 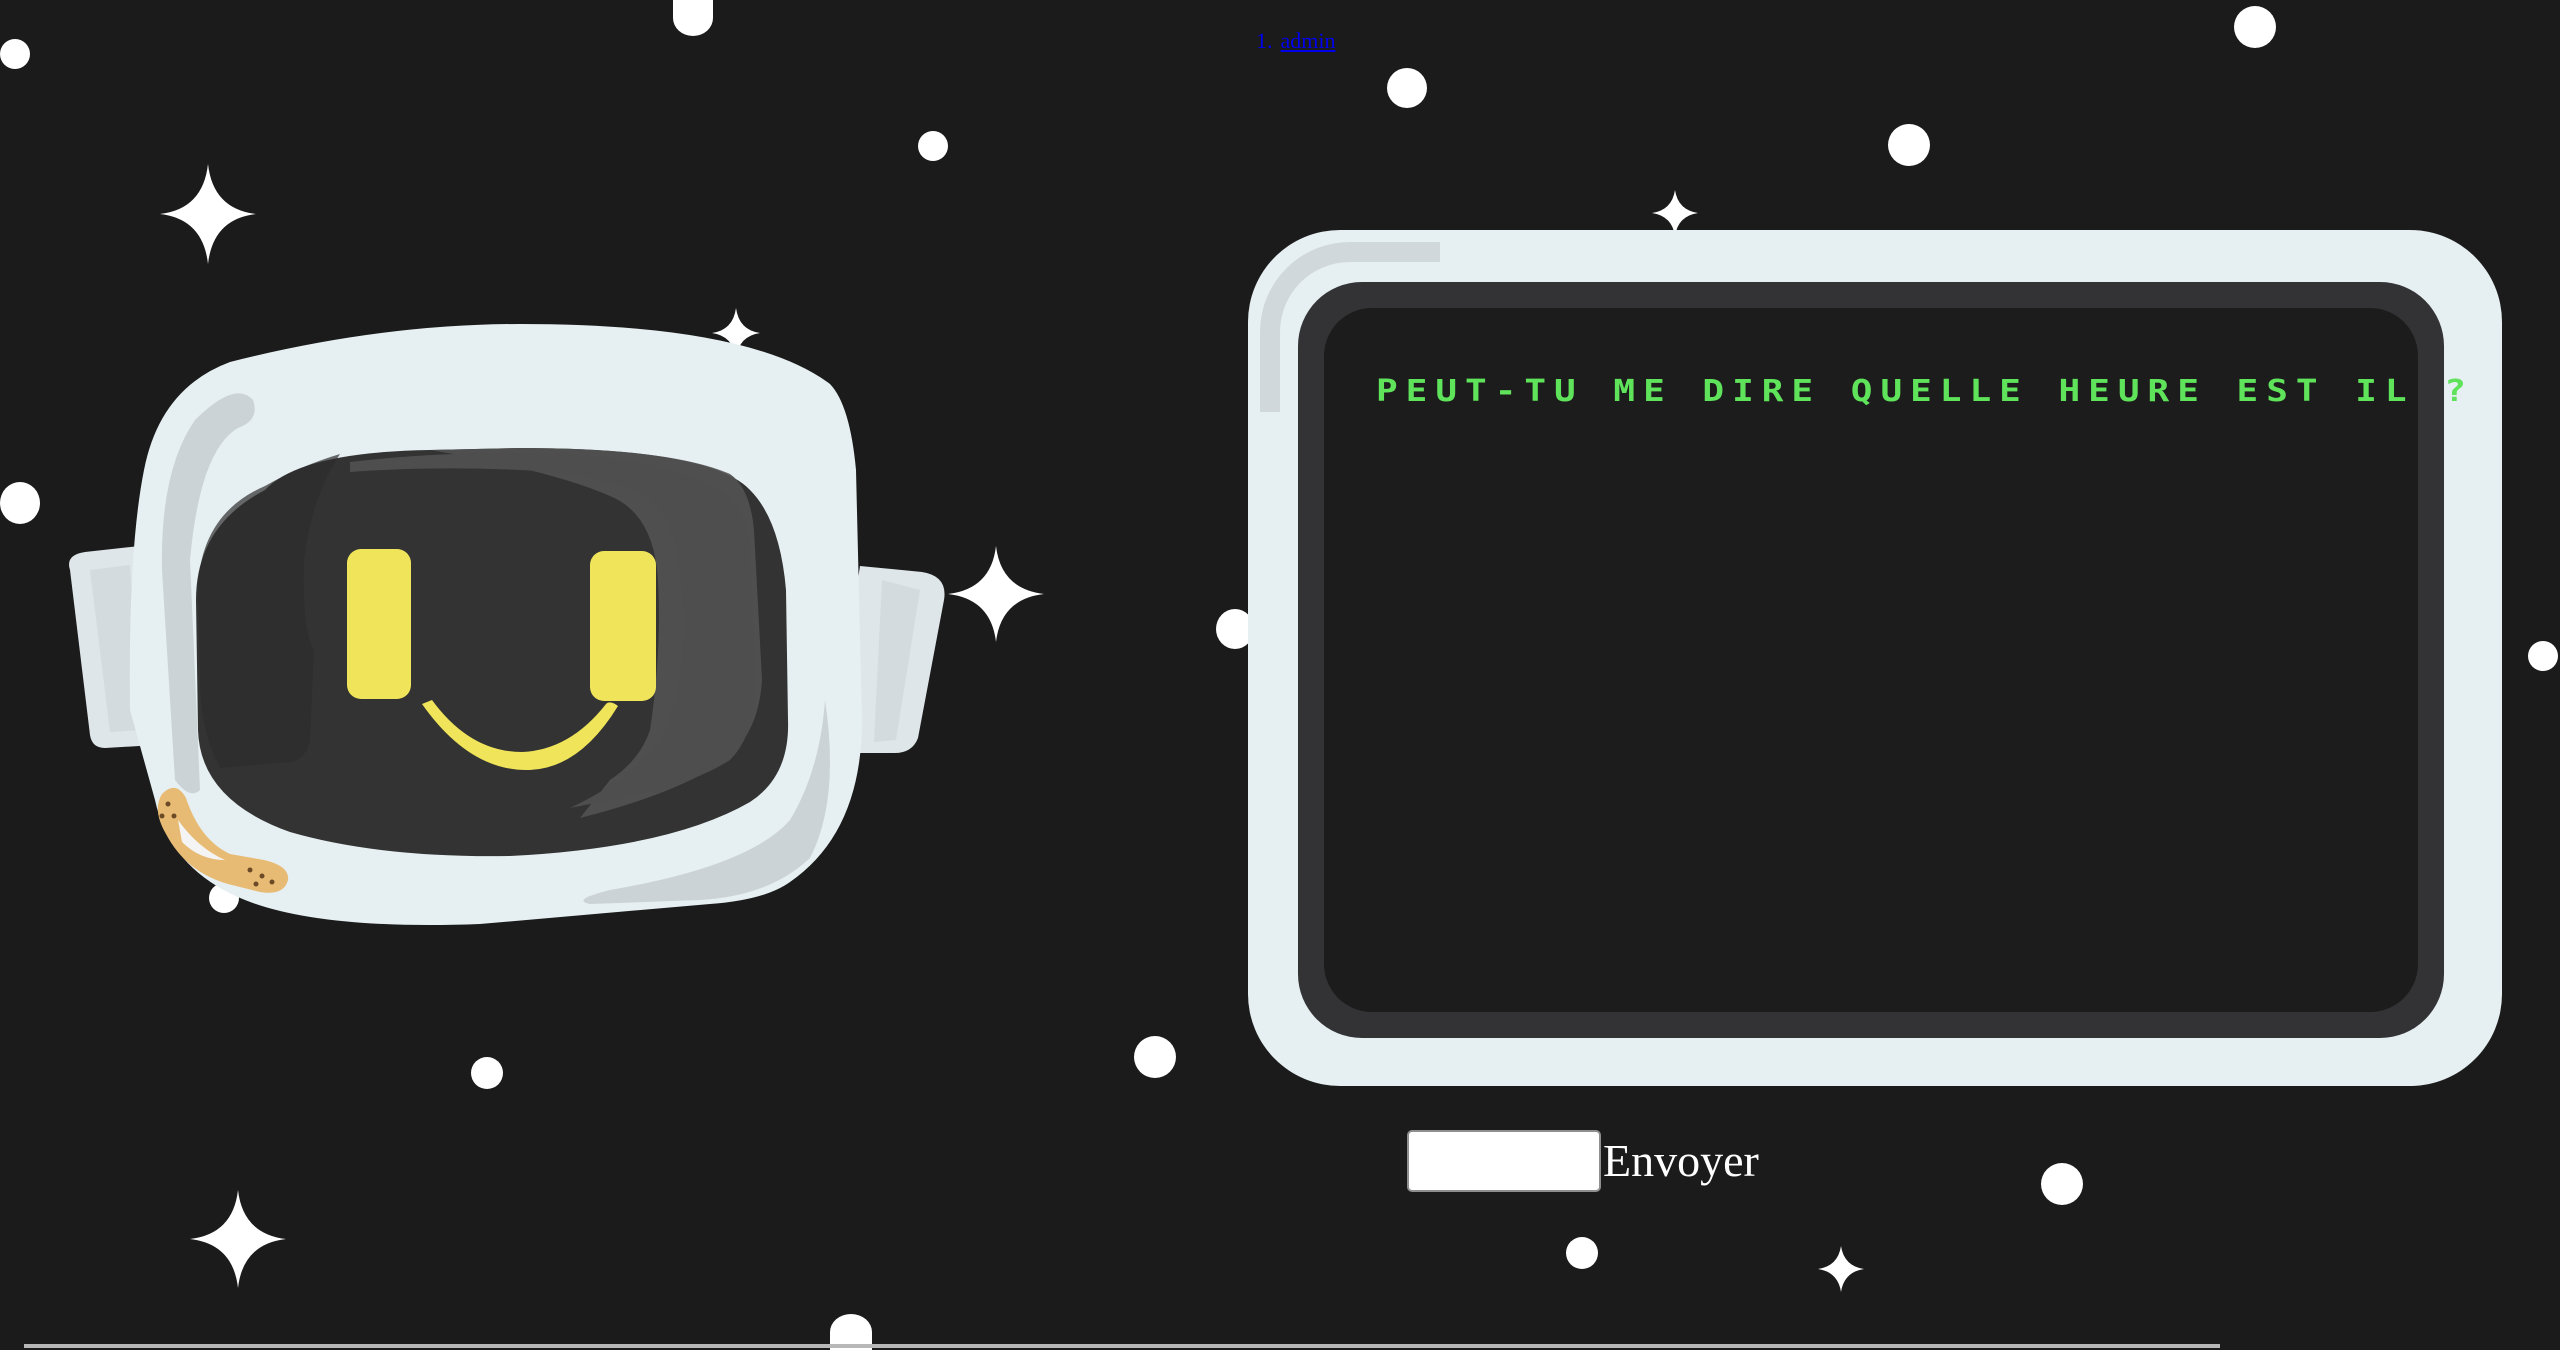 I want to click on chat-form: Envoyer, so click(x=1584, y=1161).